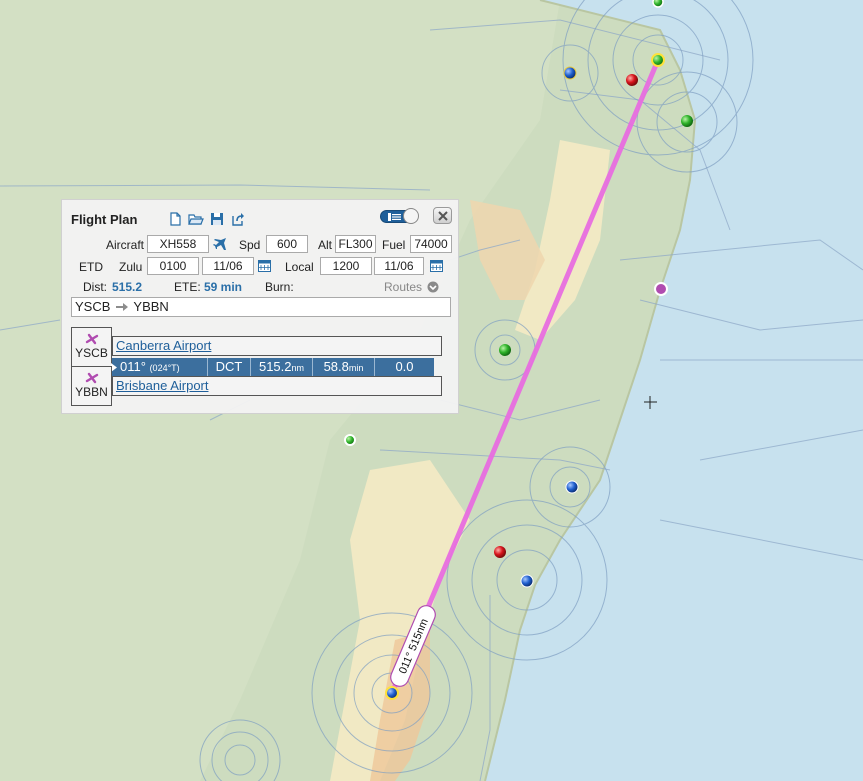  Describe the element at coordinates (131, 267) in the screenshot. I see `zulu-label: Zulu` at that location.